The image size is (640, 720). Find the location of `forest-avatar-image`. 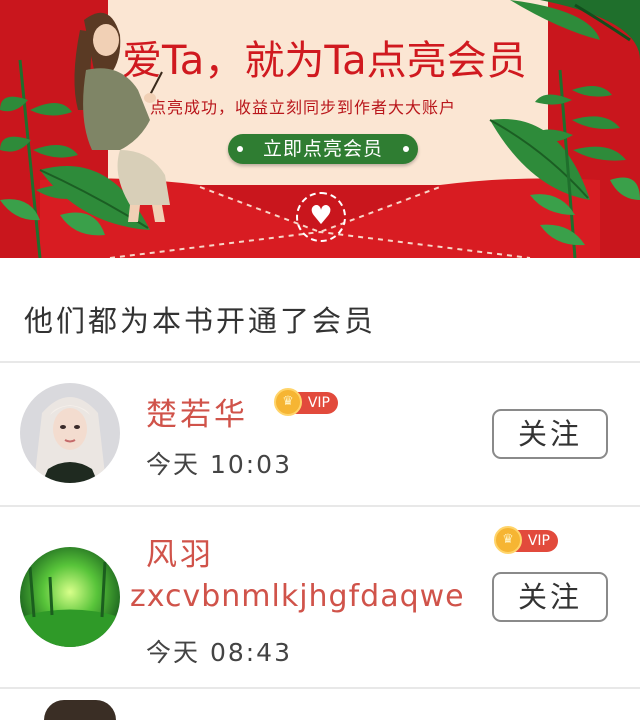

forest-avatar-image is located at coordinates (70, 597).